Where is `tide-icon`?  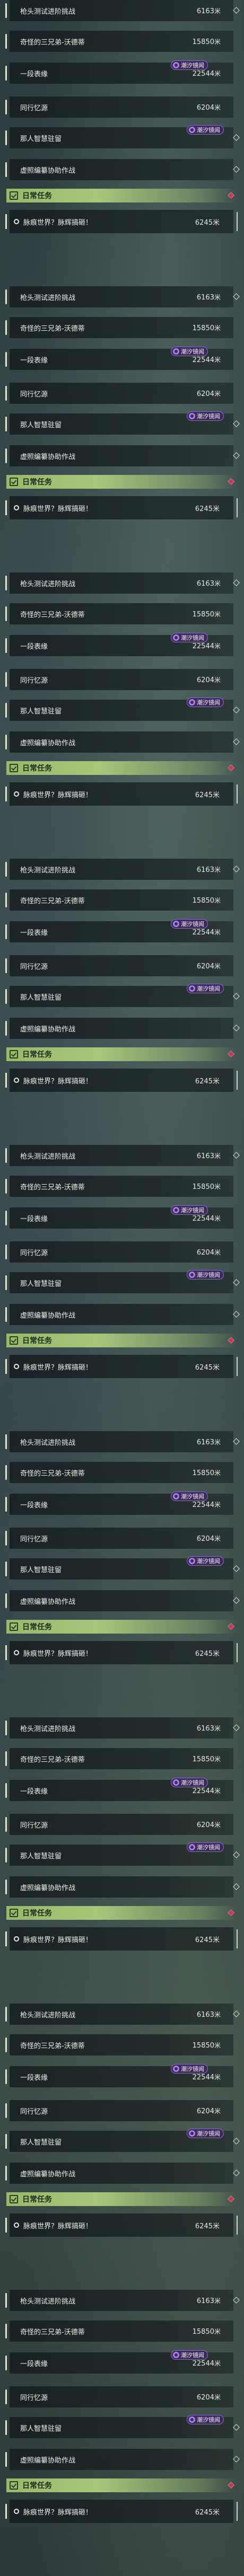 tide-icon is located at coordinates (176, 2355).